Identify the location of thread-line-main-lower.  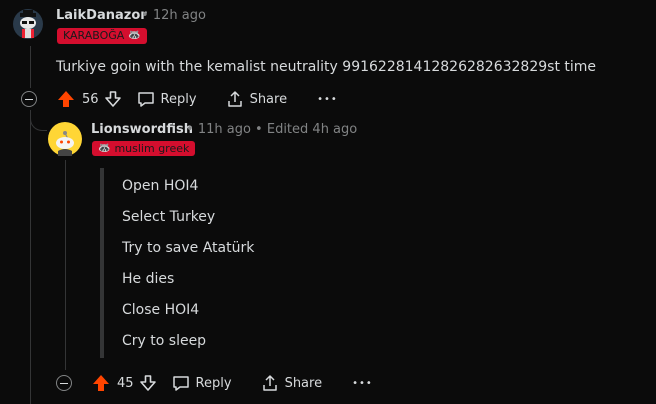
(30, 257).